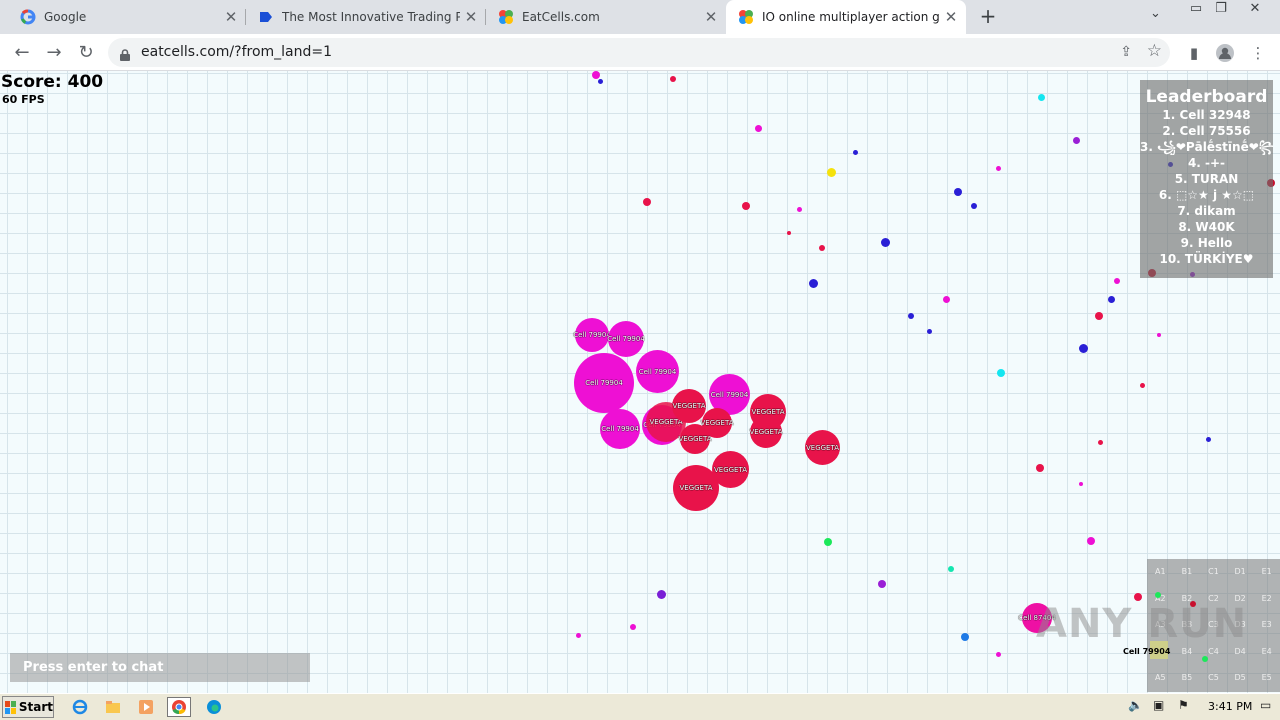 The width and height of the screenshot is (1280, 720). Describe the element at coordinates (1142, 624) in the screenshot. I see `anyrun-watermark: ANY RUN` at that location.